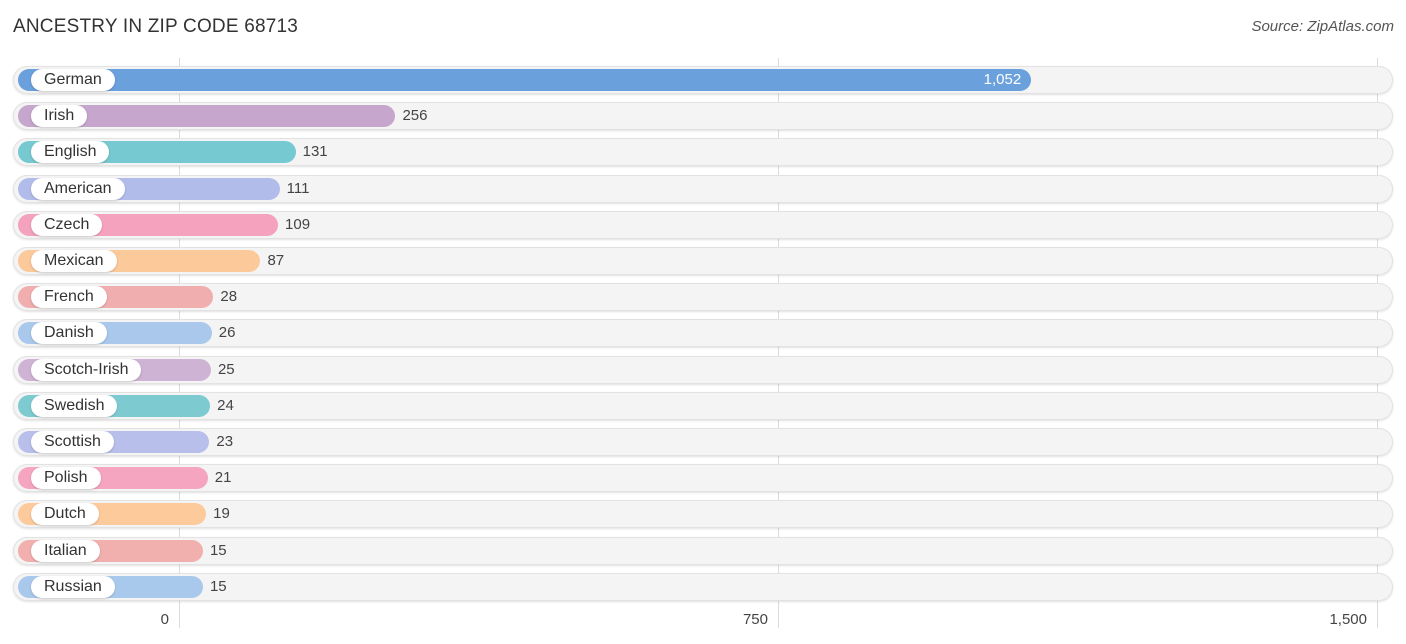  Describe the element at coordinates (65, 550) in the screenshot. I see `category-label: Italian` at that location.